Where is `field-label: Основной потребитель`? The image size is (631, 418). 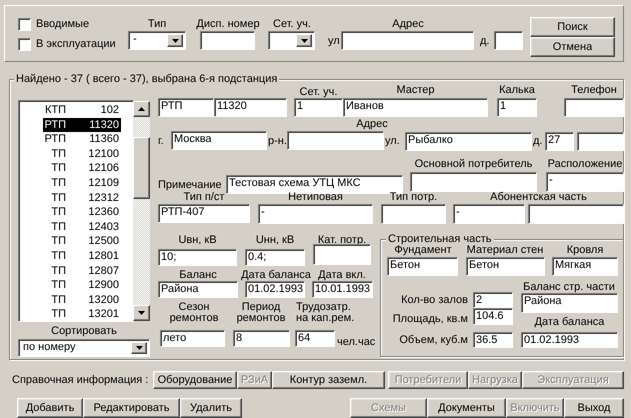 field-label: Основной потребитель is located at coordinates (474, 164).